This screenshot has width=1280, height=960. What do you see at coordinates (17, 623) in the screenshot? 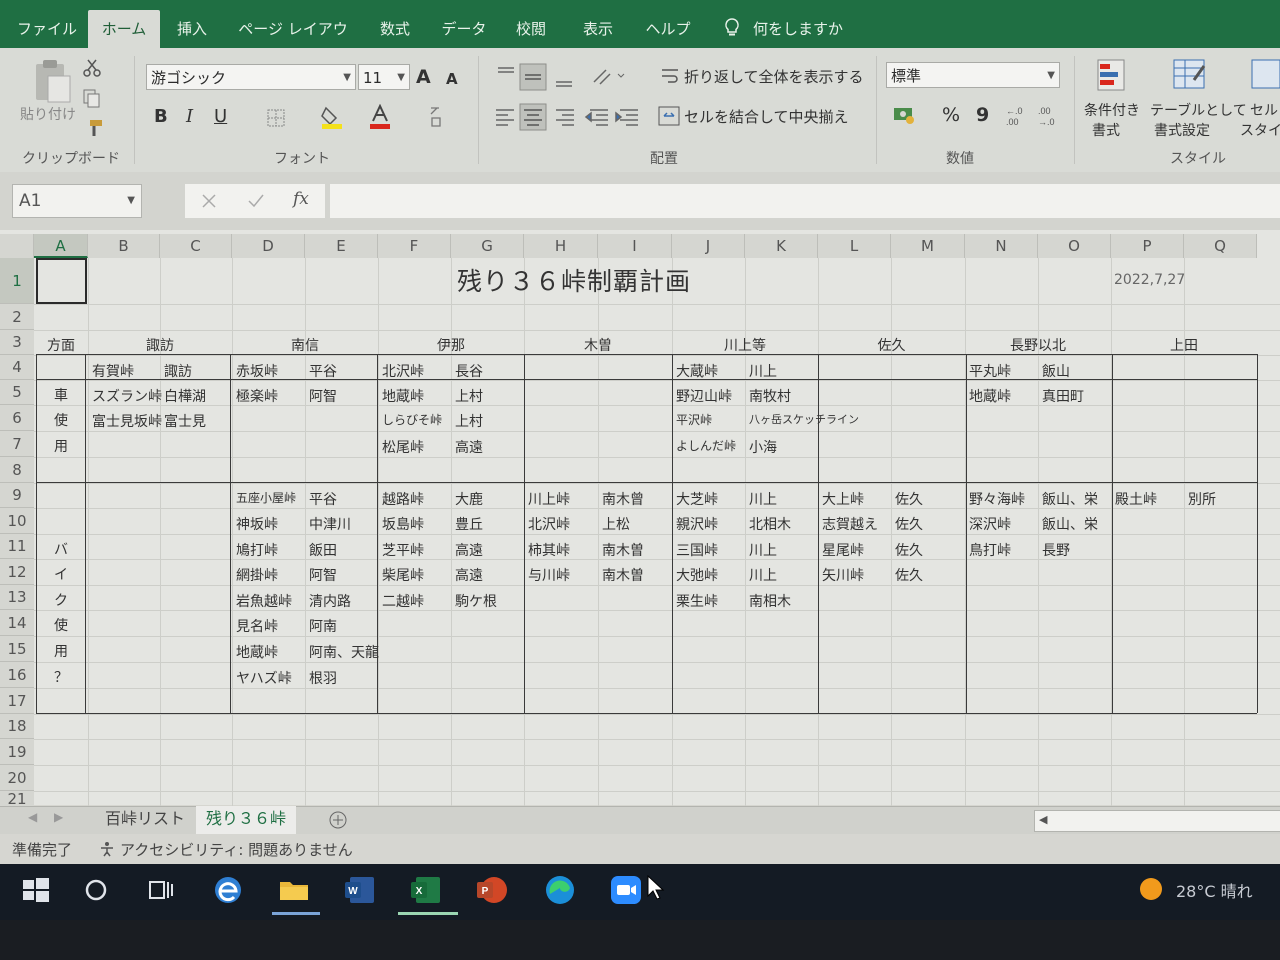
I see `row-header: 14` at bounding box center [17, 623].